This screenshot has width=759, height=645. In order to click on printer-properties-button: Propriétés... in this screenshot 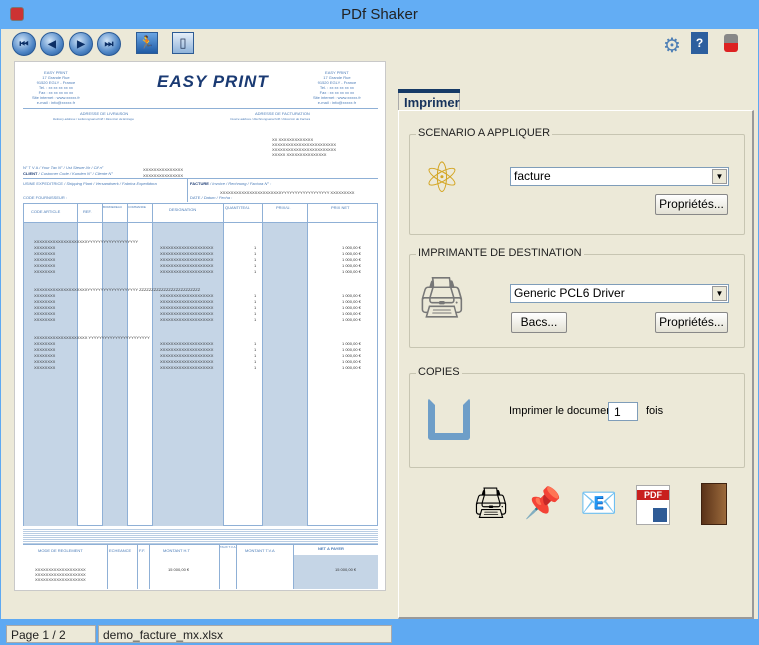, I will do `click(691, 322)`.